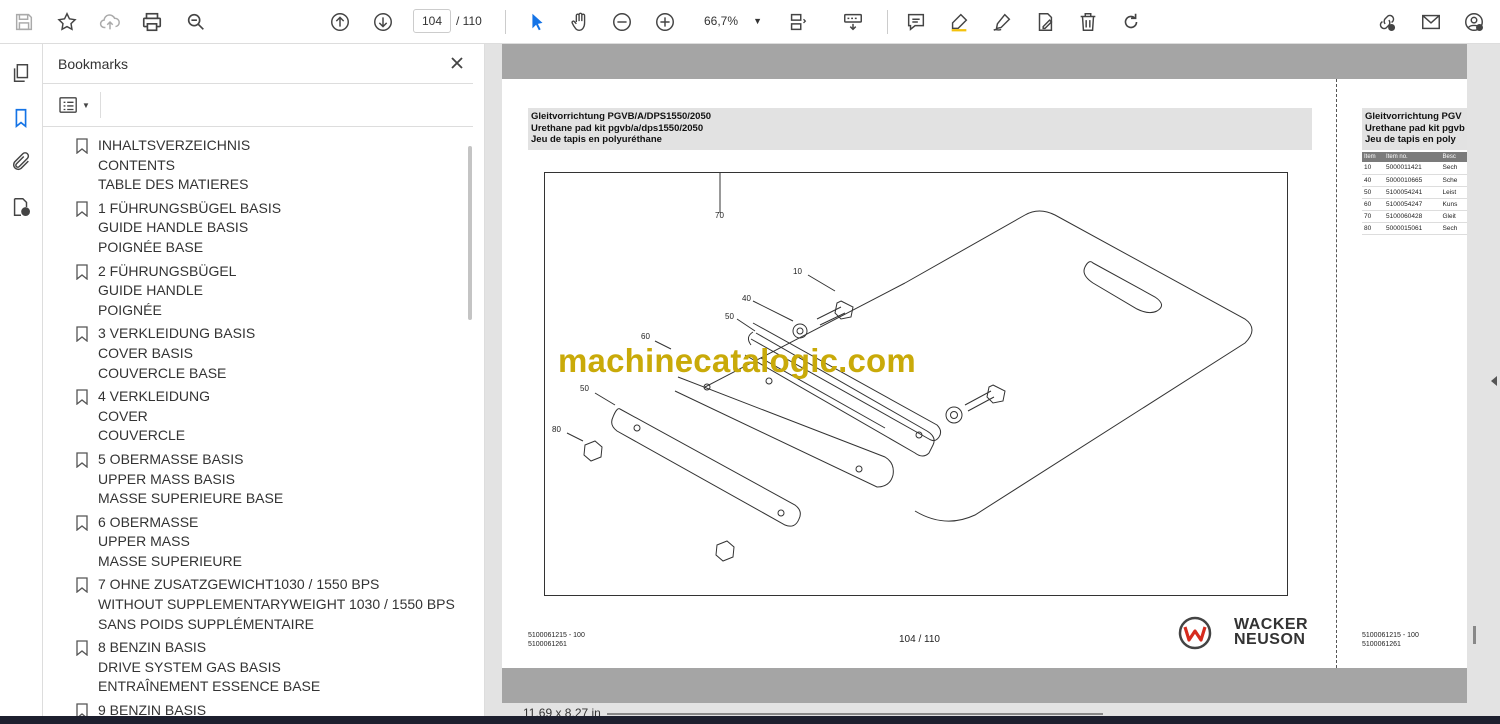  What do you see at coordinates (123, 415) in the screenshot?
I see `bookmark-label: COVER` at bounding box center [123, 415].